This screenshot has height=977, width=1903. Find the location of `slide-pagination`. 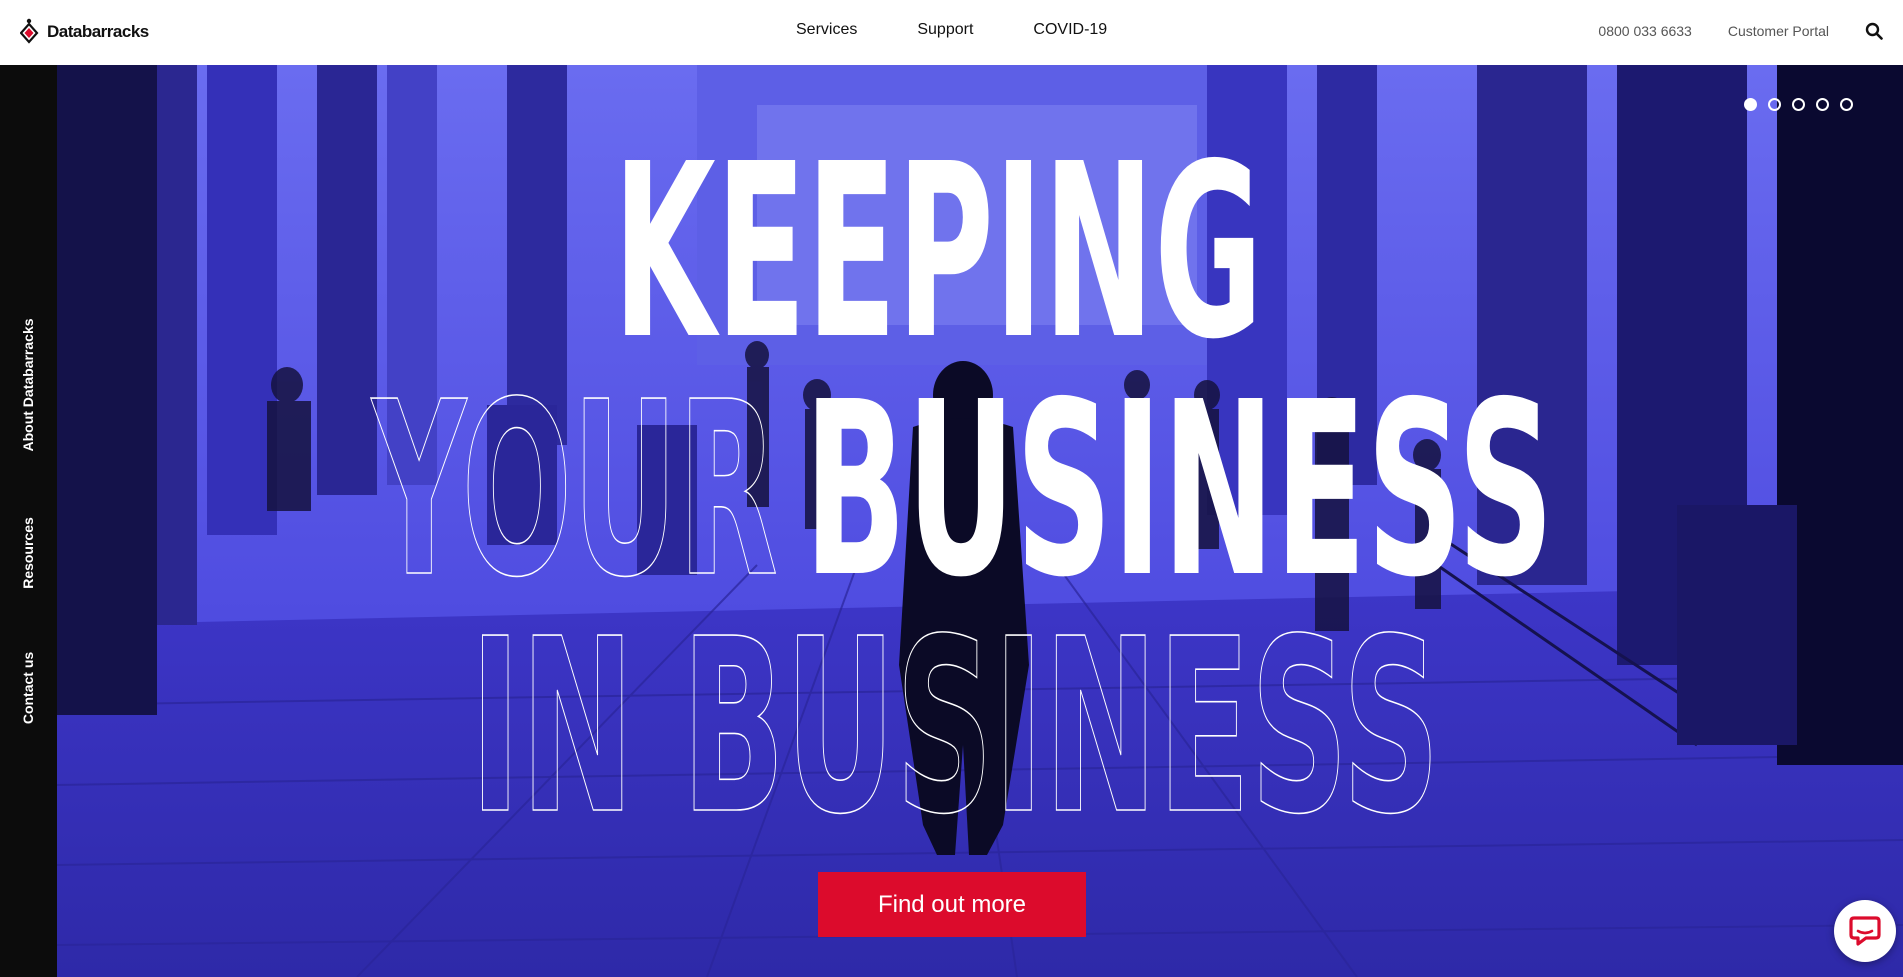

slide-pagination is located at coordinates (1798, 104).